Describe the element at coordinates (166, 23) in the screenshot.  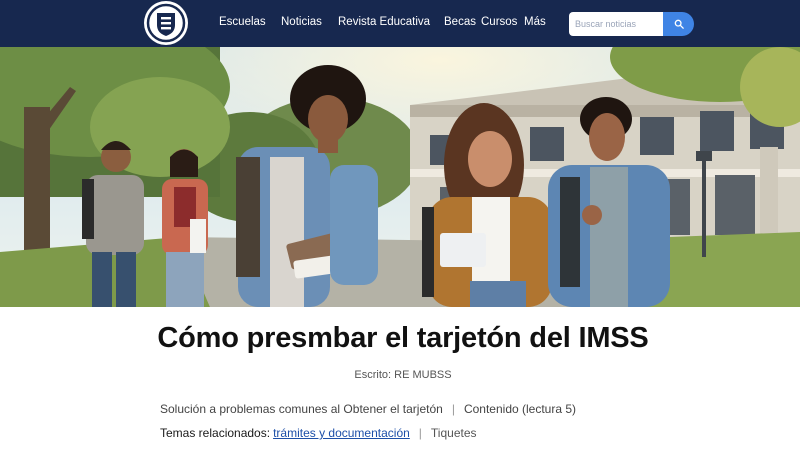
I see `university-logo-icon` at that location.